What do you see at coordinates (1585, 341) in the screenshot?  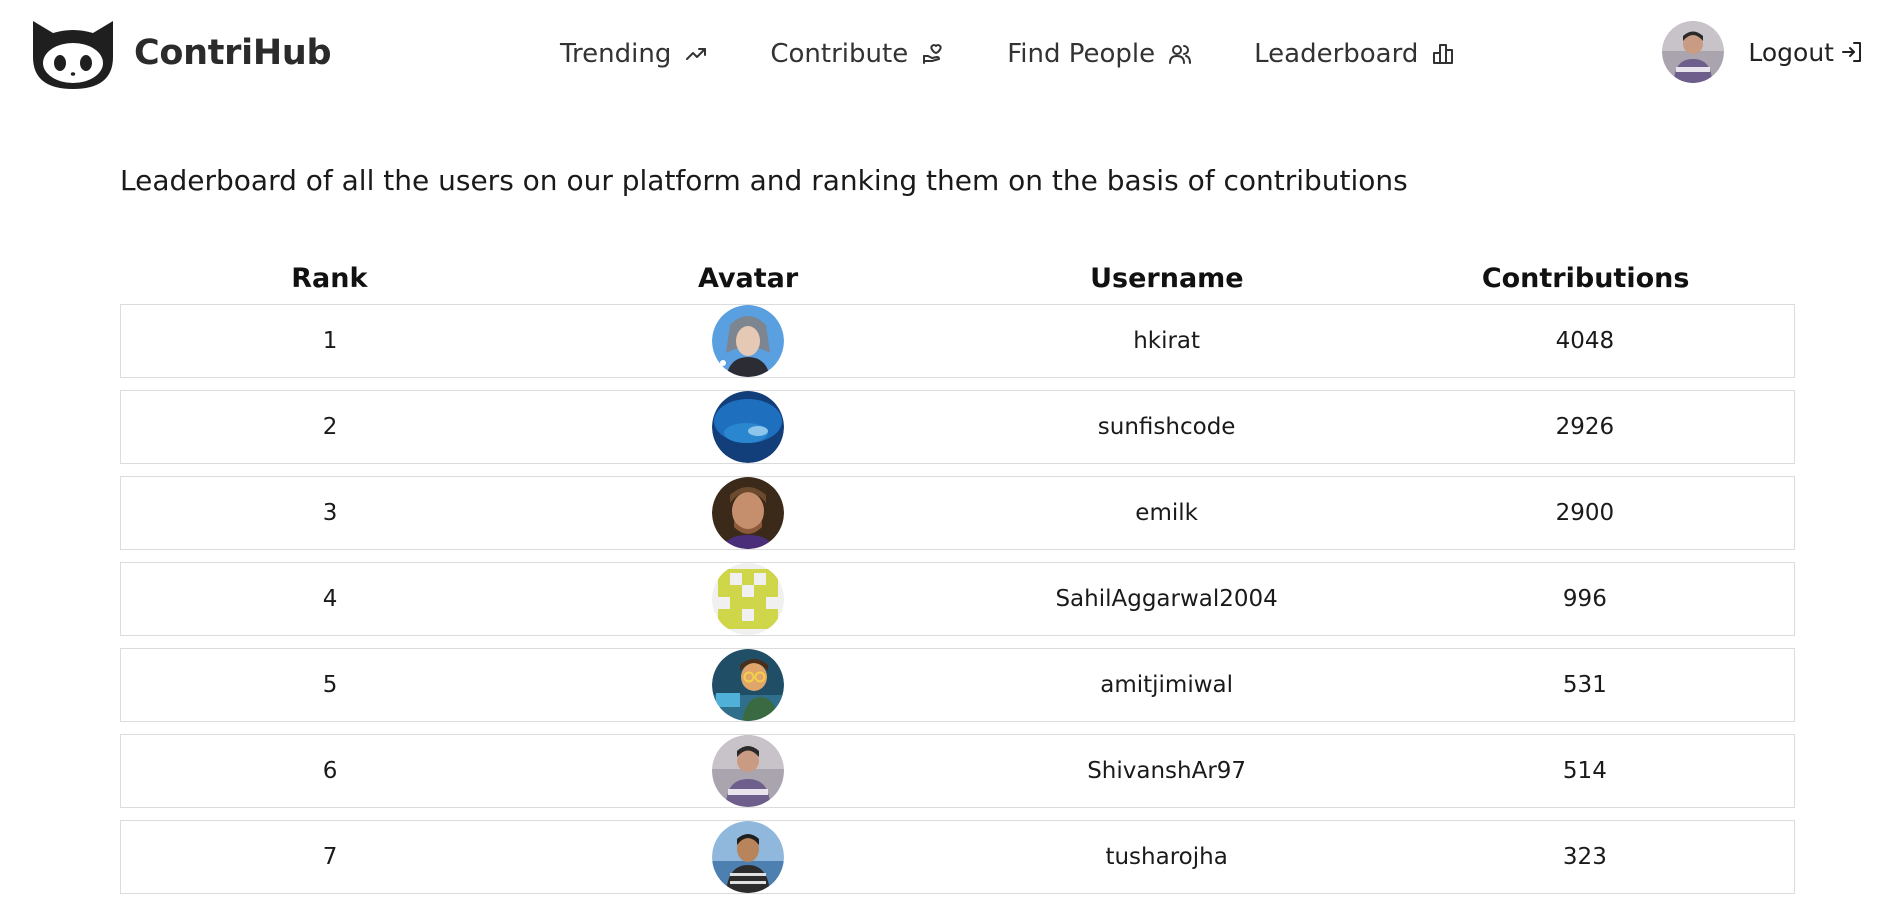 I see `contributions-cell: 4048` at bounding box center [1585, 341].